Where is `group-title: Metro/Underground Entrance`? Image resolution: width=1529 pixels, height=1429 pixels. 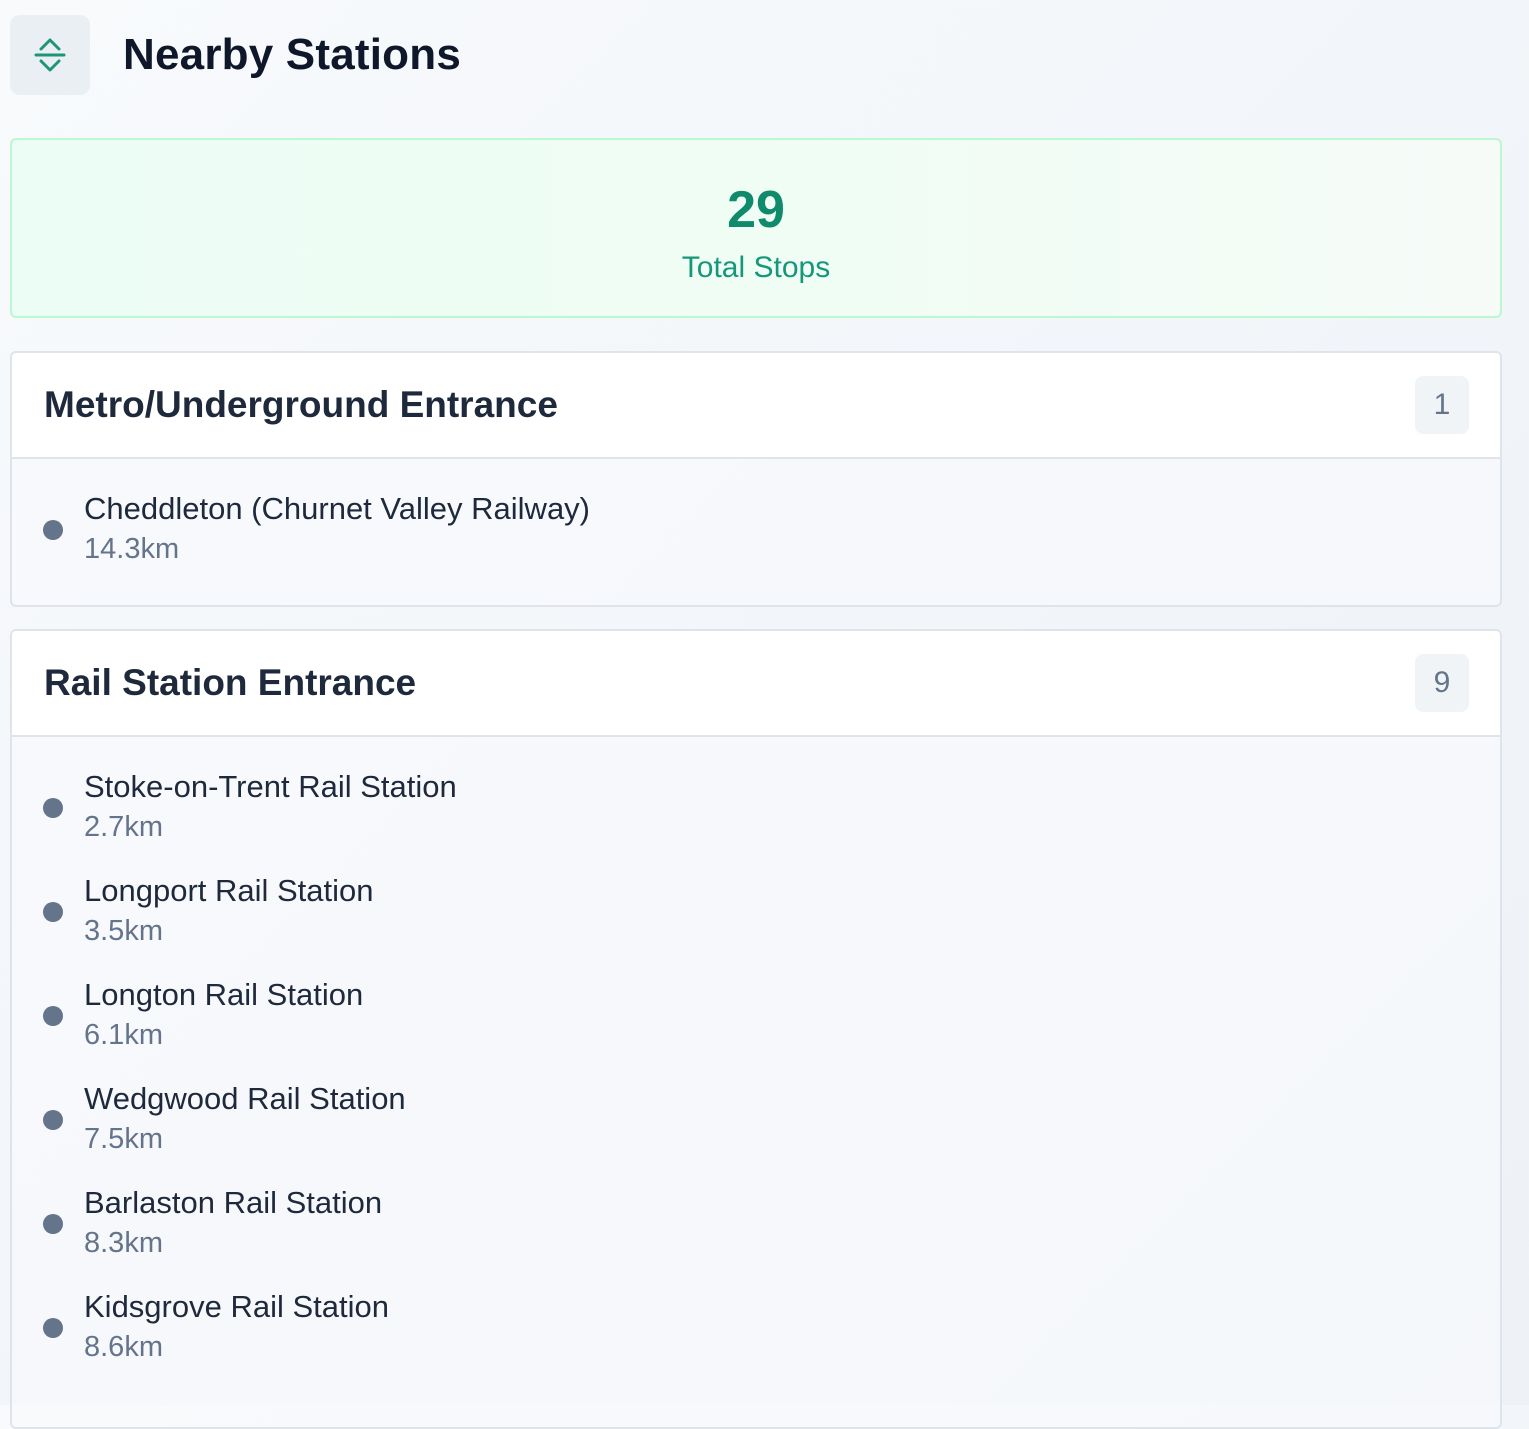
group-title: Metro/Underground Entrance is located at coordinates (301, 404).